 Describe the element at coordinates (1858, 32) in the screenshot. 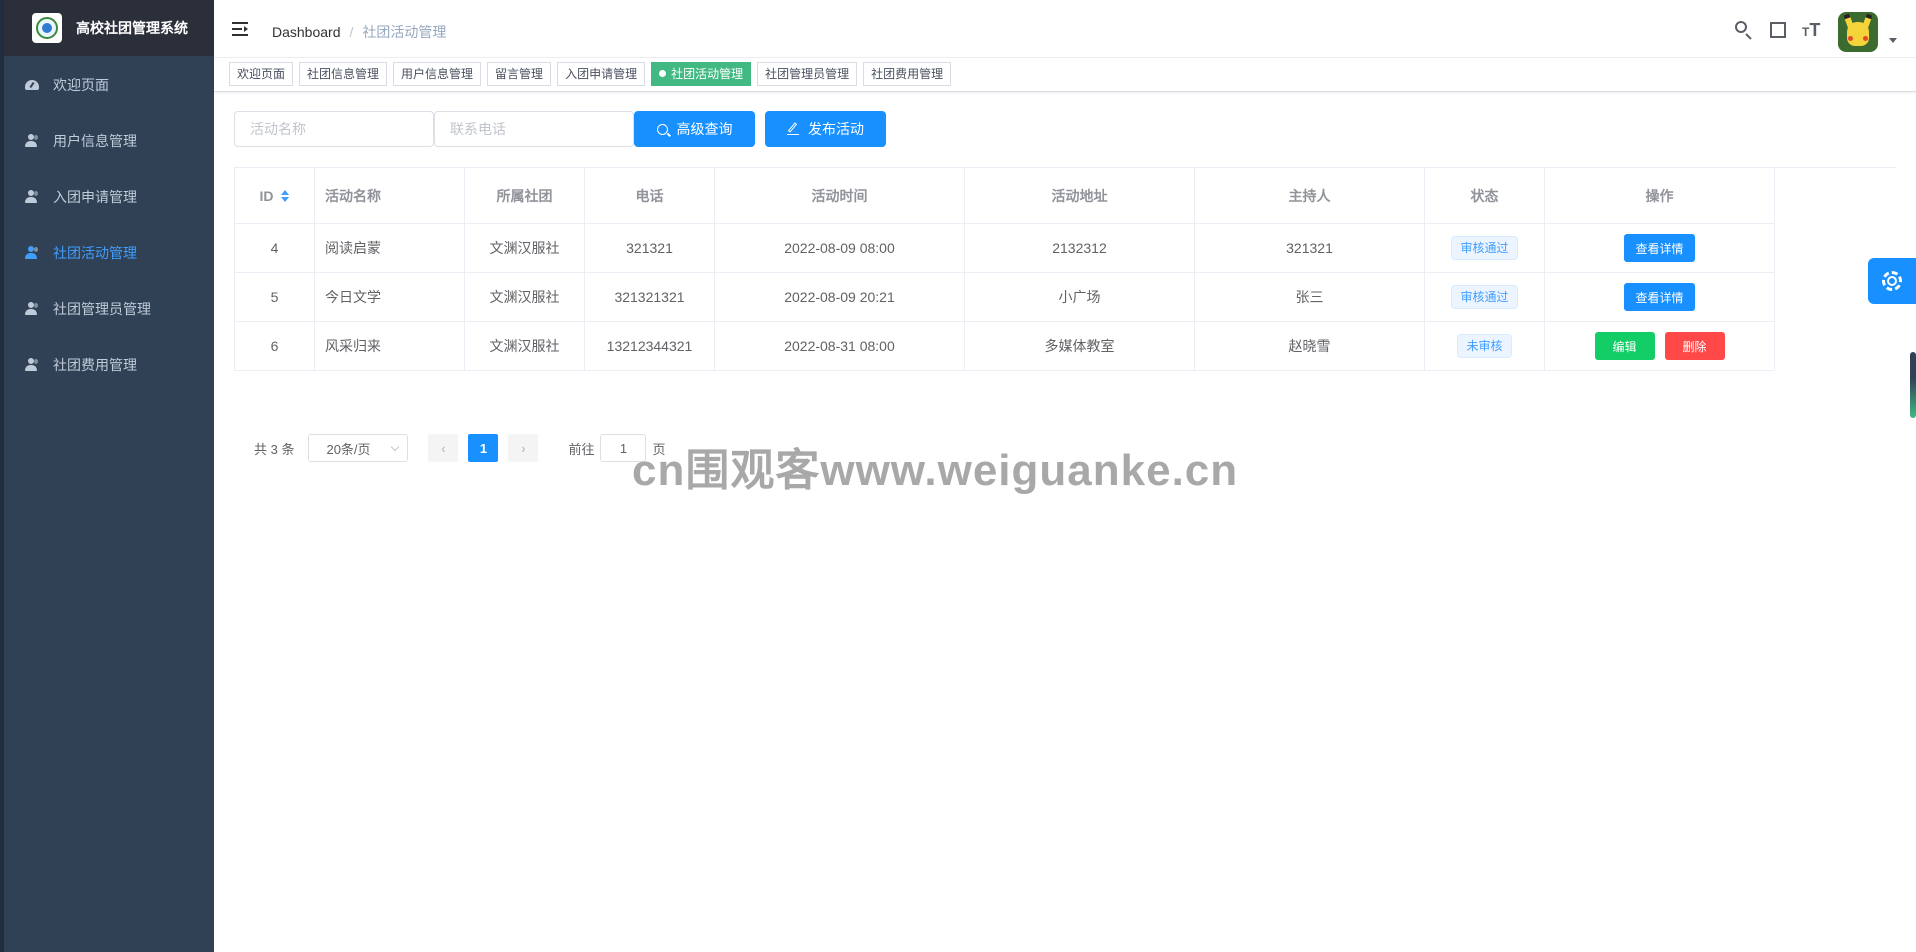

I see `avatar` at that location.